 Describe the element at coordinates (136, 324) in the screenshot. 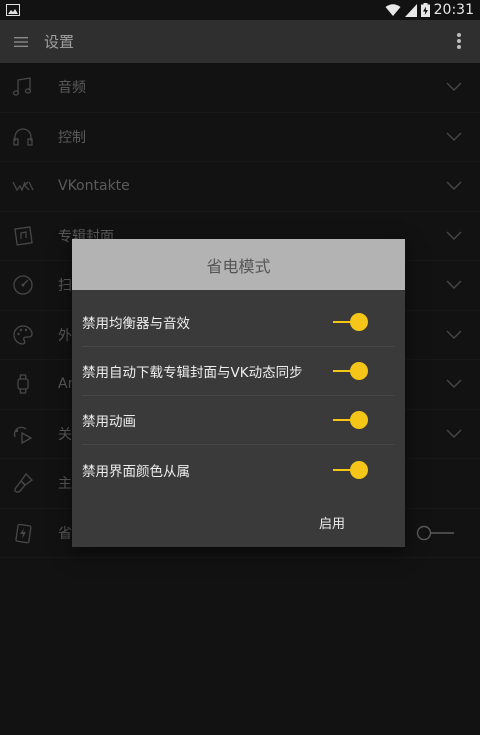

I see `dialog-option-label: 禁用均衡器与音效` at that location.